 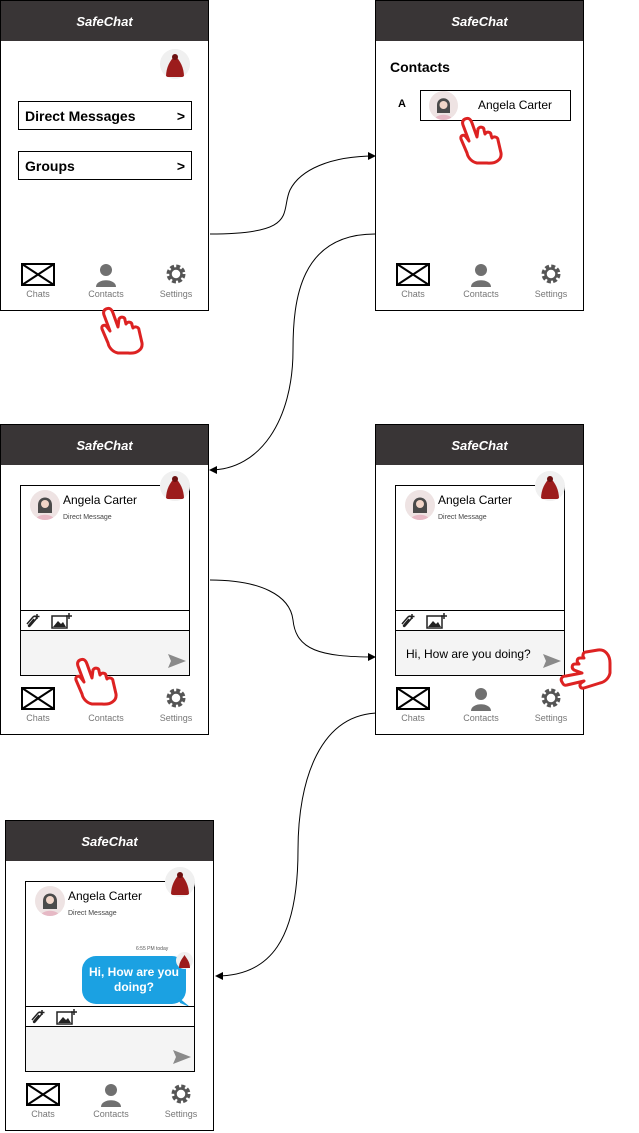 What do you see at coordinates (110, 1049) in the screenshot?
I see `message-input` at bounding box center [110, 1049].